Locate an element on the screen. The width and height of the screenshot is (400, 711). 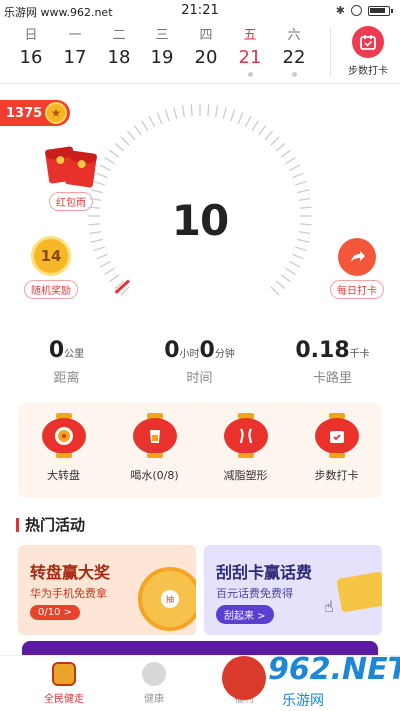
feature-card: 大转盘 喝水(0/8) 减脂塑形 步数打卡 is located at coordinates (200, 450).